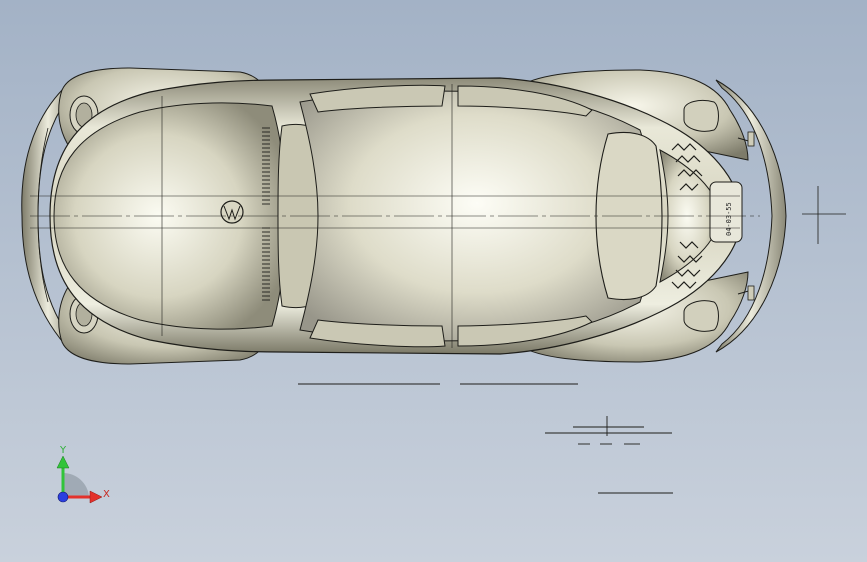 The height and width of the screenshot is (562, 867). Describe the element at coordinates (729, 219) in the screenshot. I see `license-plate-text: 04-03-55` at that location.